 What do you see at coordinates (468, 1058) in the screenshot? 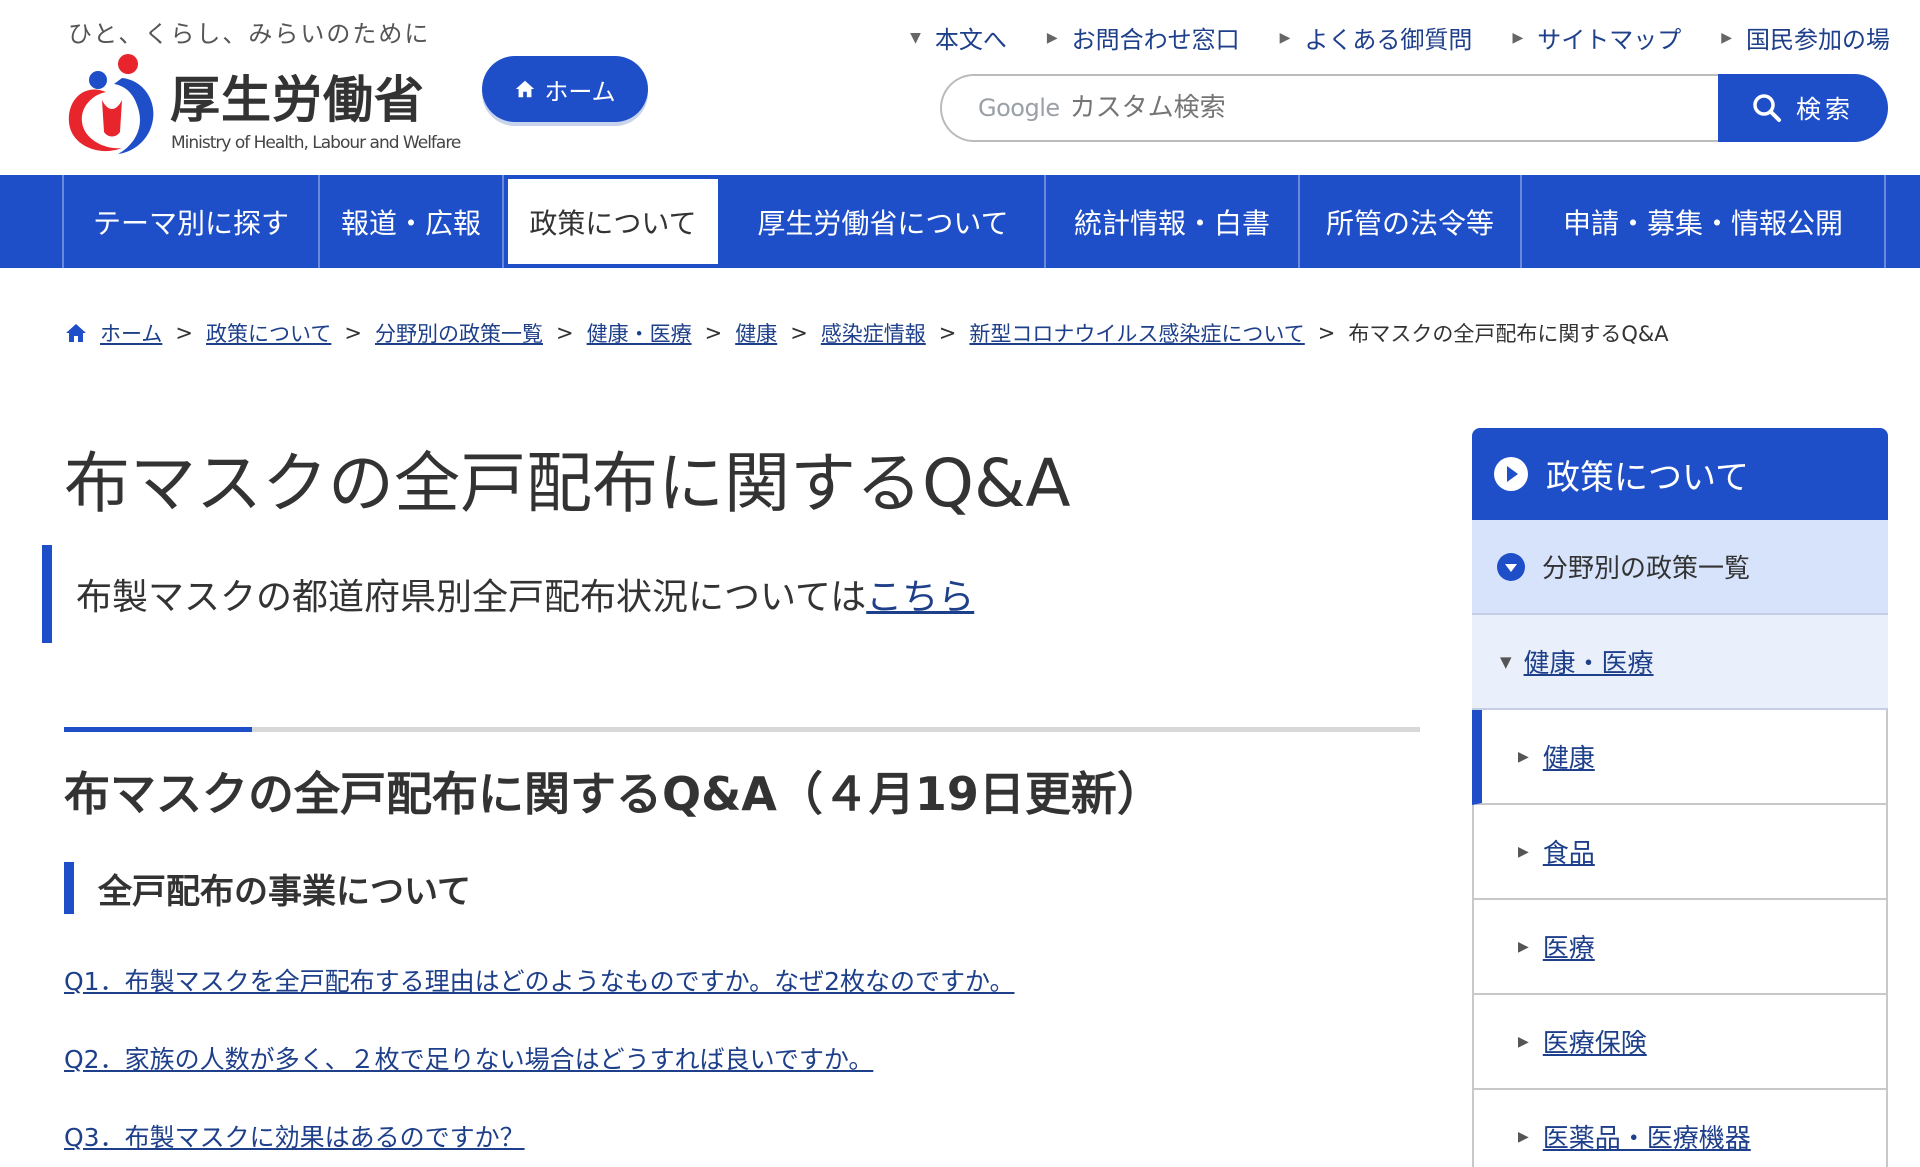
I see `question-link-q2: Q2．家族の人数が多く、２枚で足りない場合はどうすれば良いですか。` at bounding box center [468, 1058].